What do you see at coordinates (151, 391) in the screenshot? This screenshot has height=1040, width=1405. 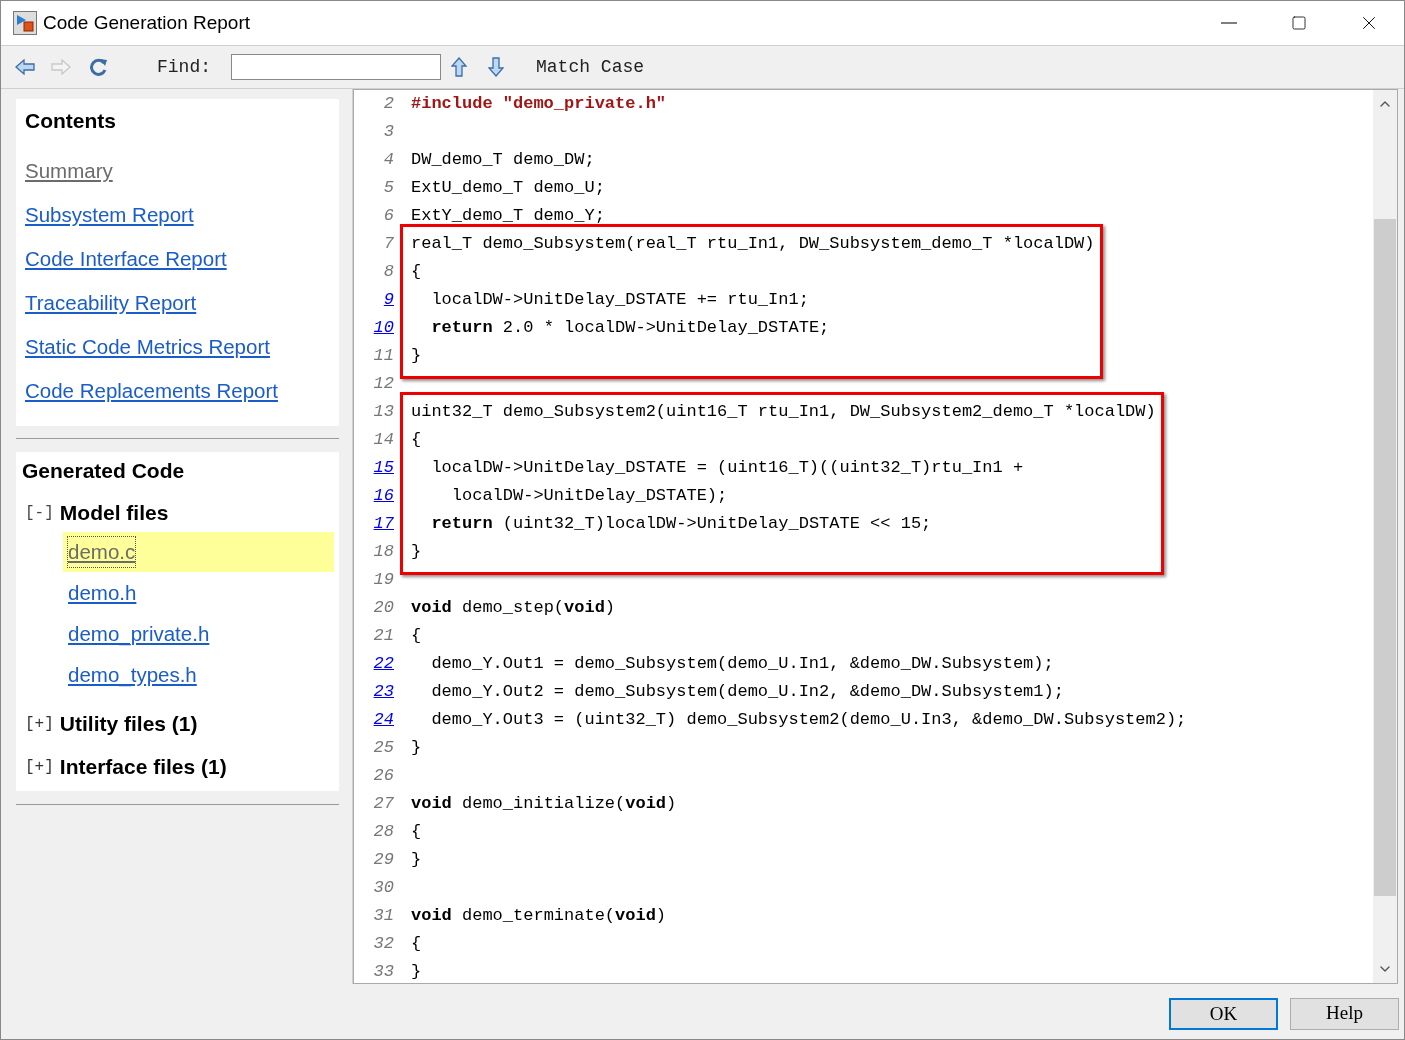 I see `report-link: Code Replacements Report` at bounding box center [151, 391].